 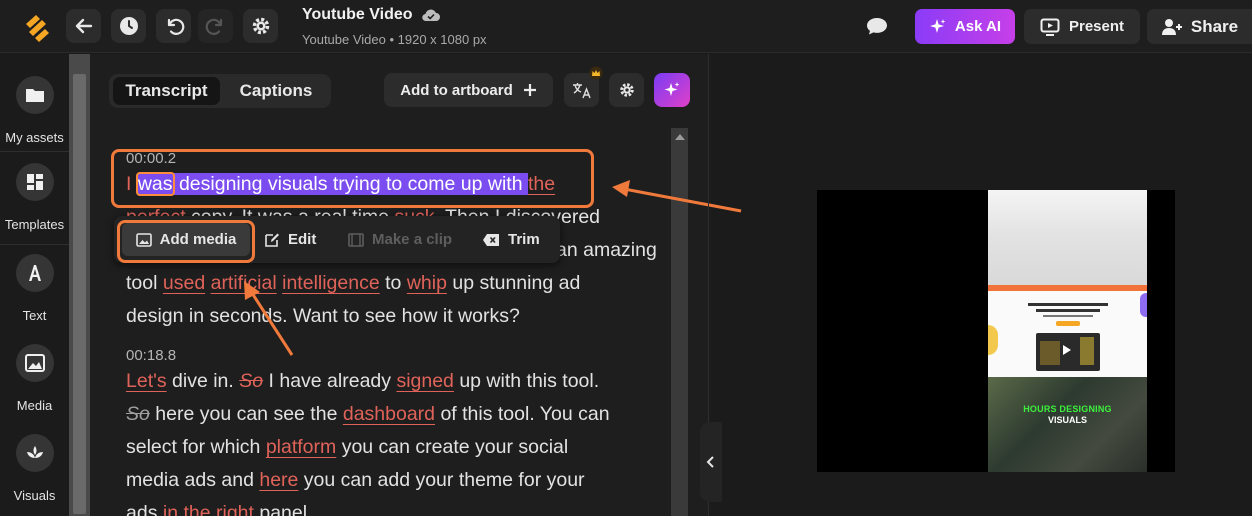 What do you see at coordinates (1068, 316) in the screenshot?
I see `preview-subheading-line` at bounding box center [1068, 316].